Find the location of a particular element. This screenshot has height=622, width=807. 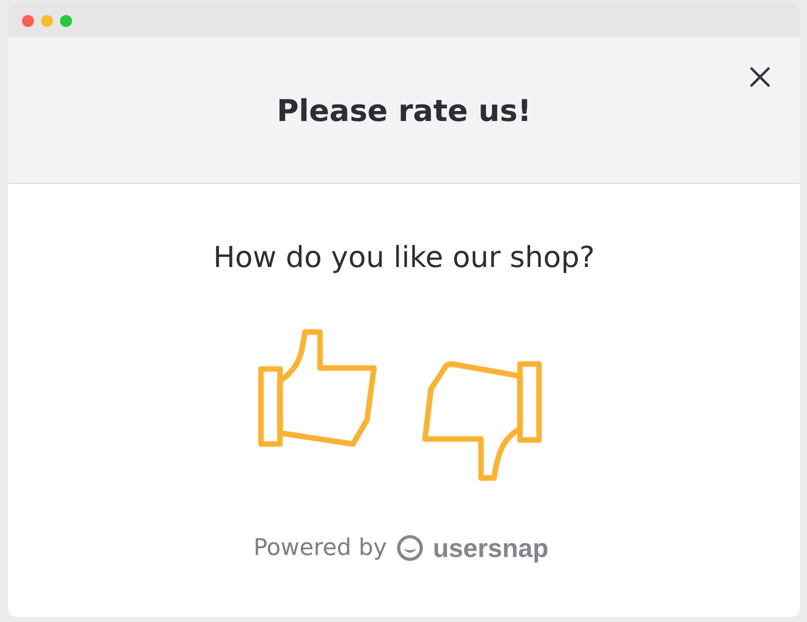

logo-icon is located at coordinates (409, 548).